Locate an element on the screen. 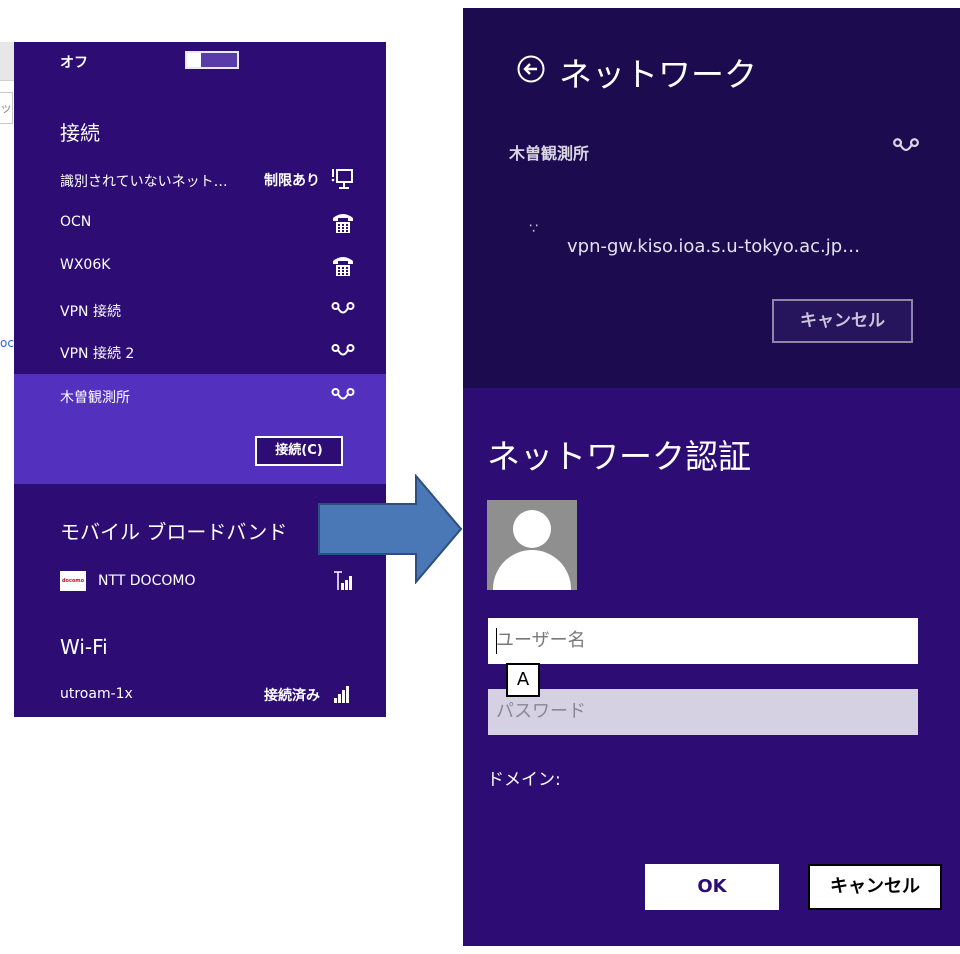 The image size is (960, 954). mobile-name: NTT DOCOMO is located at coordinates (147, 581).